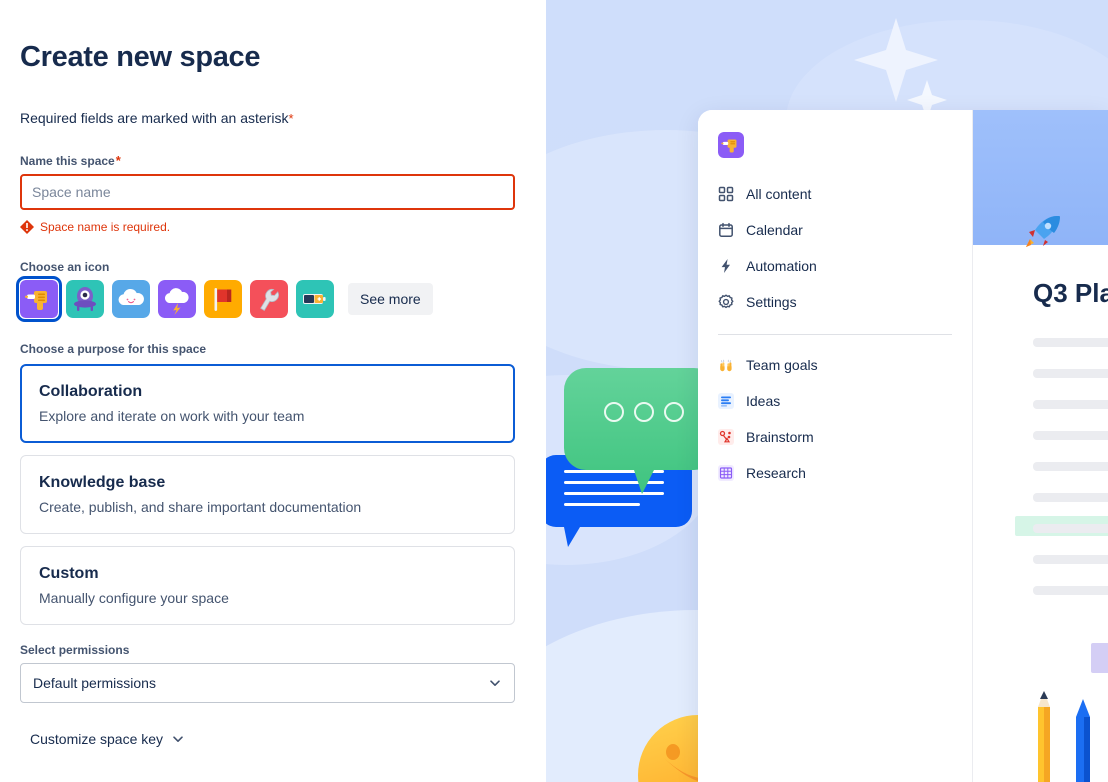 The height and width of the screenshot is (782, 1108). What do you see at coordinates (726, 229) in the screenshot?
I see `calendar-icon` at bounding box center [726, 229].